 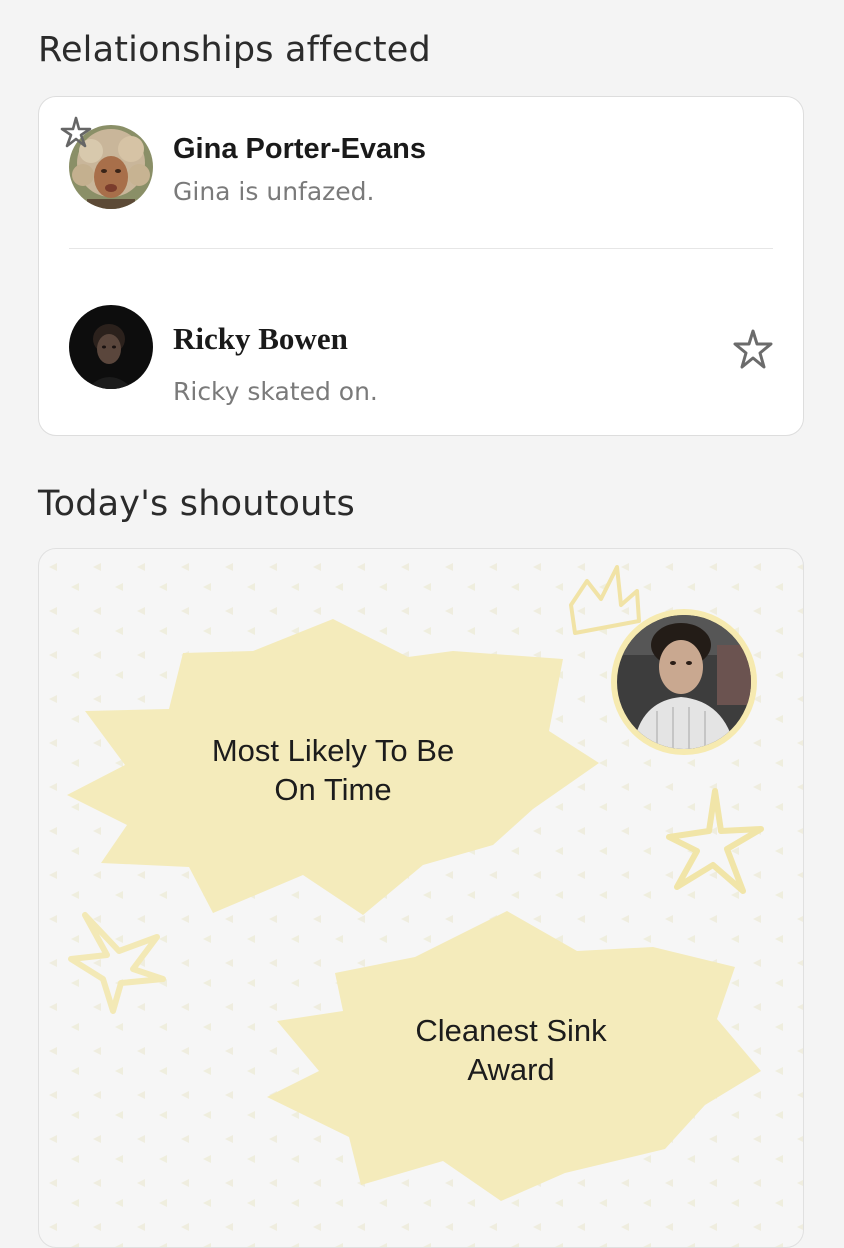 What do you see at coordinates (196, 504) in the screenshot?
I see `shoutouts-title: Today's shoutouts` at bounding box center [196, 504].